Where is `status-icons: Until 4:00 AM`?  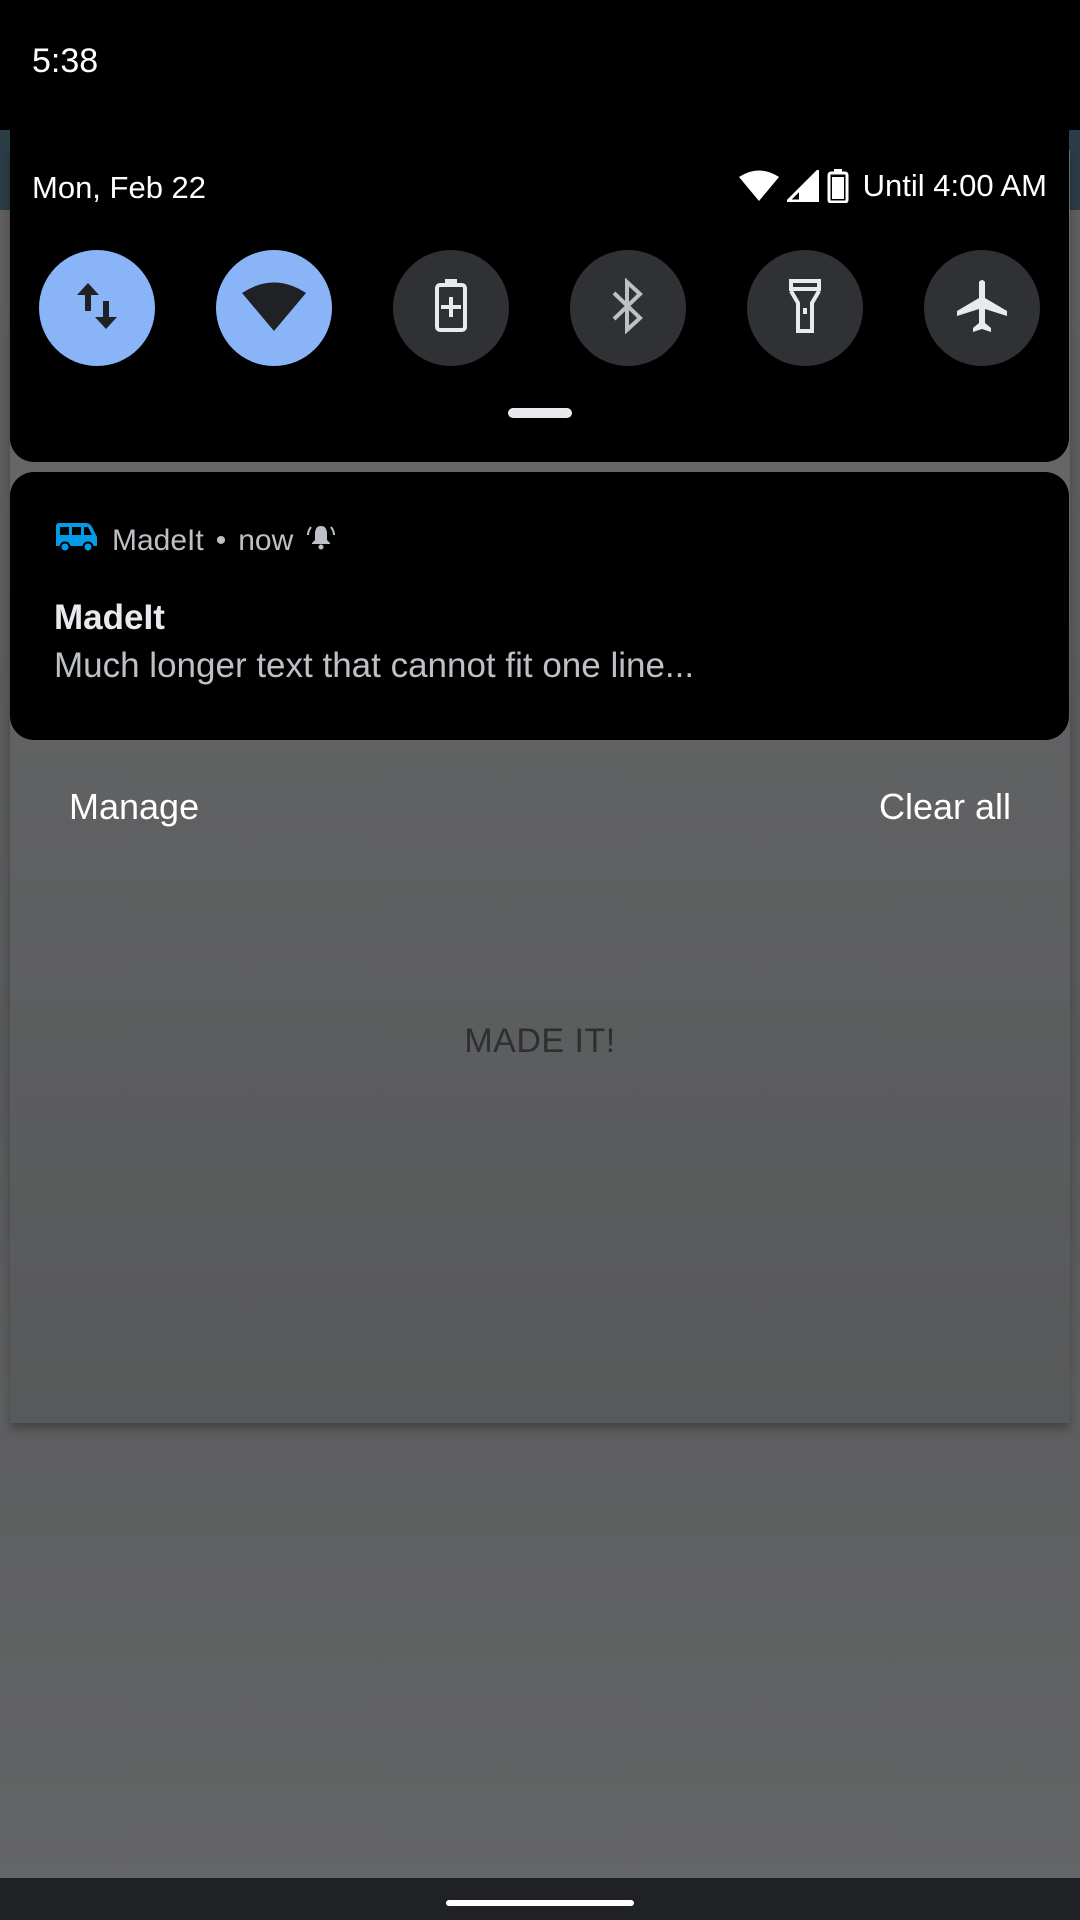
status-icons: Until 4:00 AM is located at coordinates (892, 186).